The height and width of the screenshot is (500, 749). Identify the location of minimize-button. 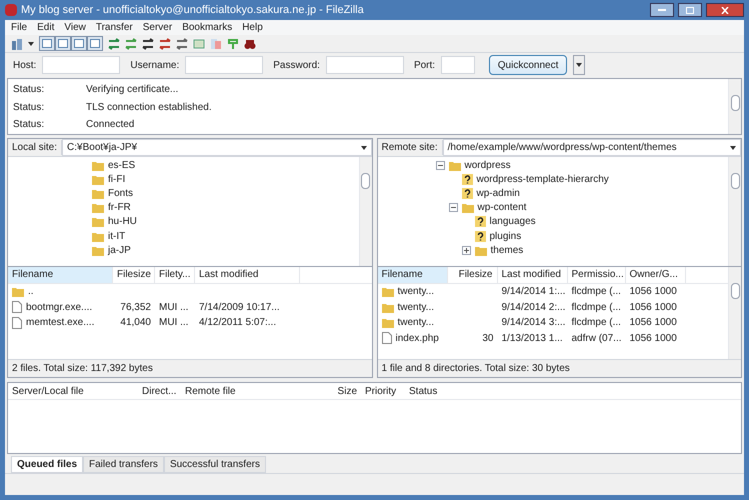
(662, 10).